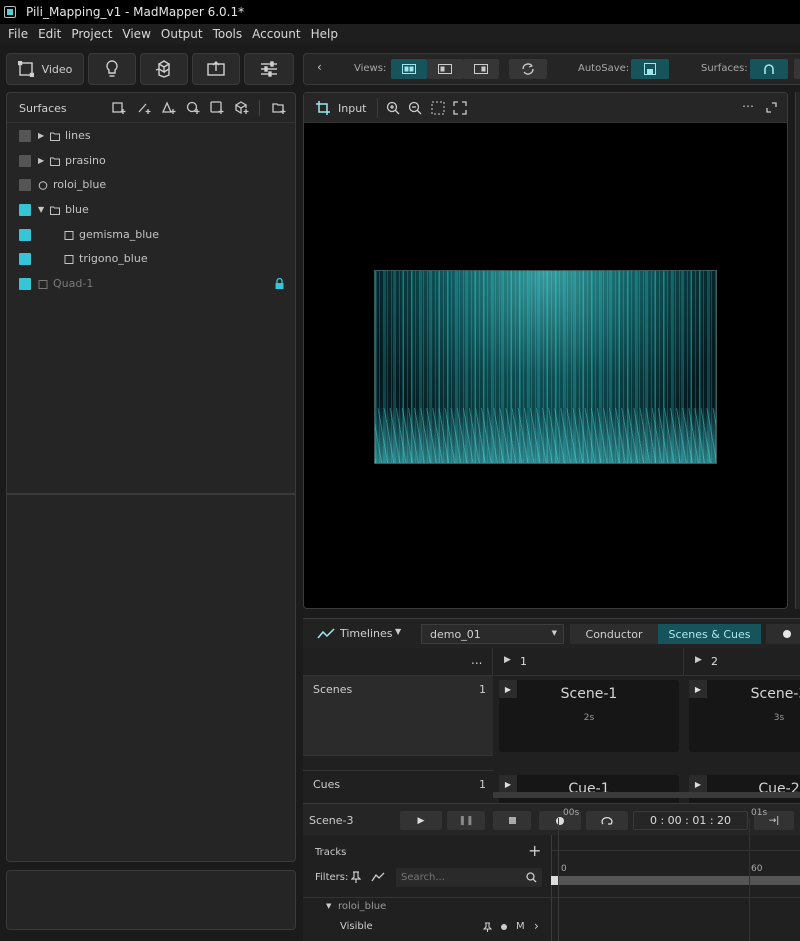 This screenshot has width=800, height=941. I want to click on output-mode-button, so click(216, 69).